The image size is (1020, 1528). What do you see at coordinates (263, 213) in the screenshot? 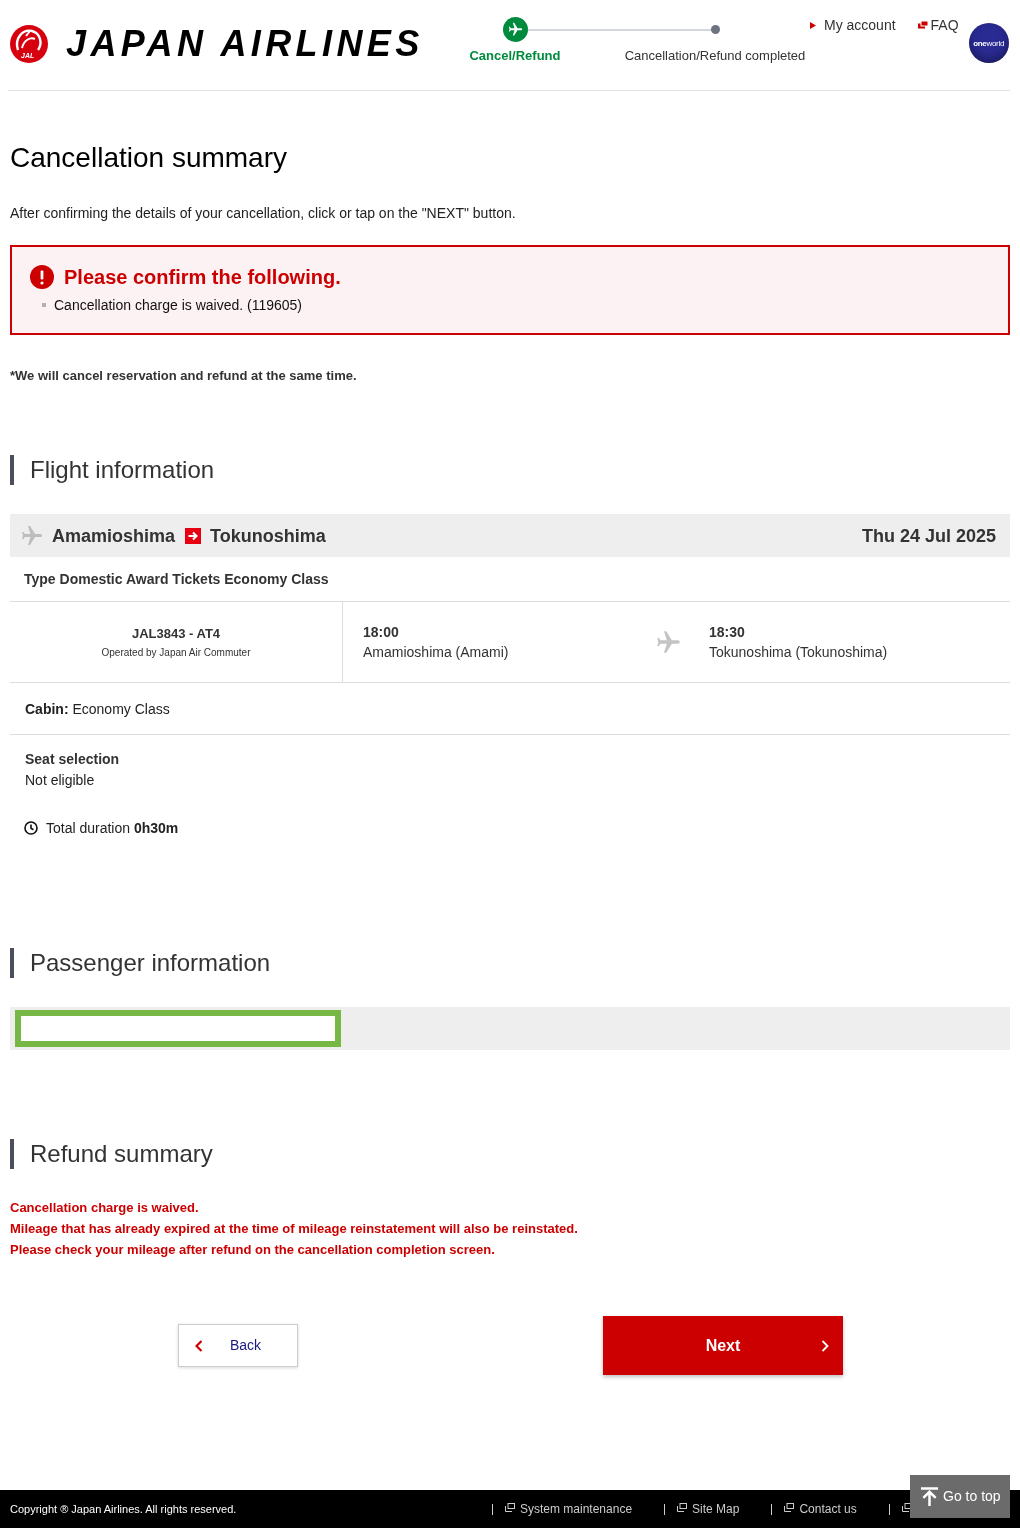
I see `intro-text: After confirming the details of your cancellation, click or tap on the "NEXT" button.` at bounding box center [263, 213].